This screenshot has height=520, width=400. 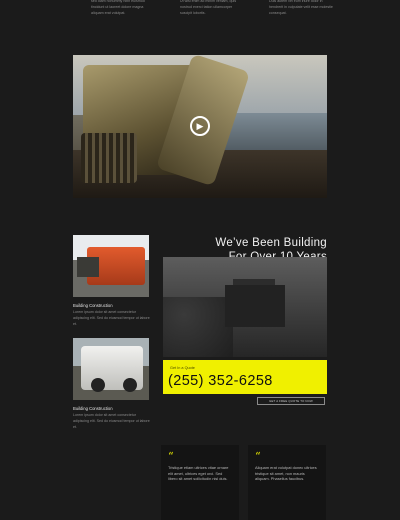 What do you see at coordinates (220, 381) in the screenshot?
I see `phone-number: (255) 352-6258` at bounding box center [220, 381].